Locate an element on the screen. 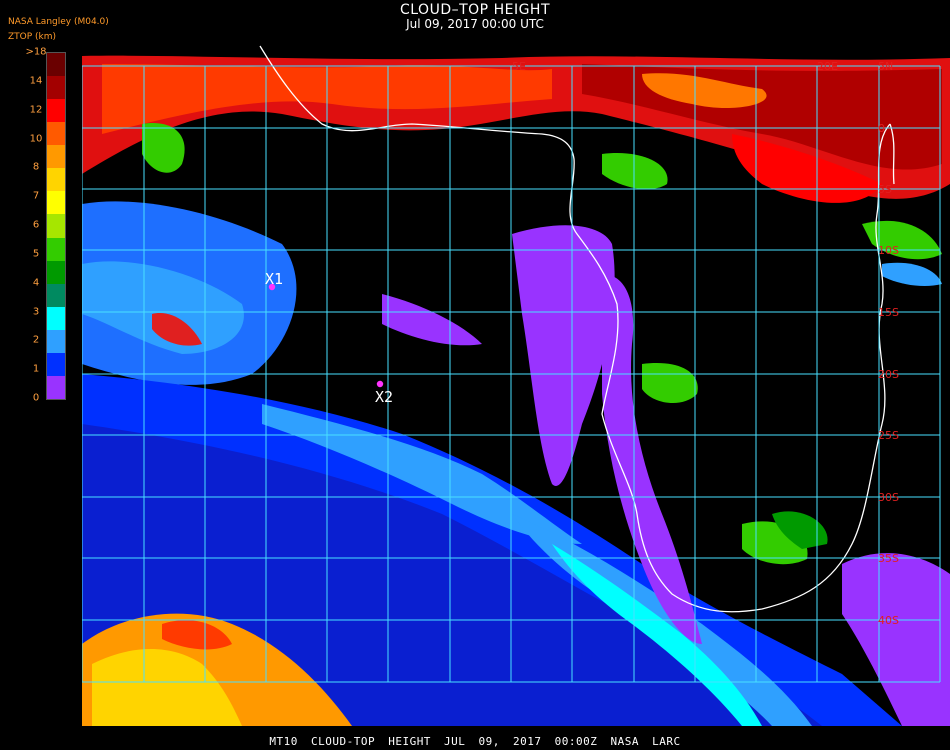 This screenshot has height=750, width=950. product-source: NASA Langley (M04.0) is located at coordinates (58, 22).